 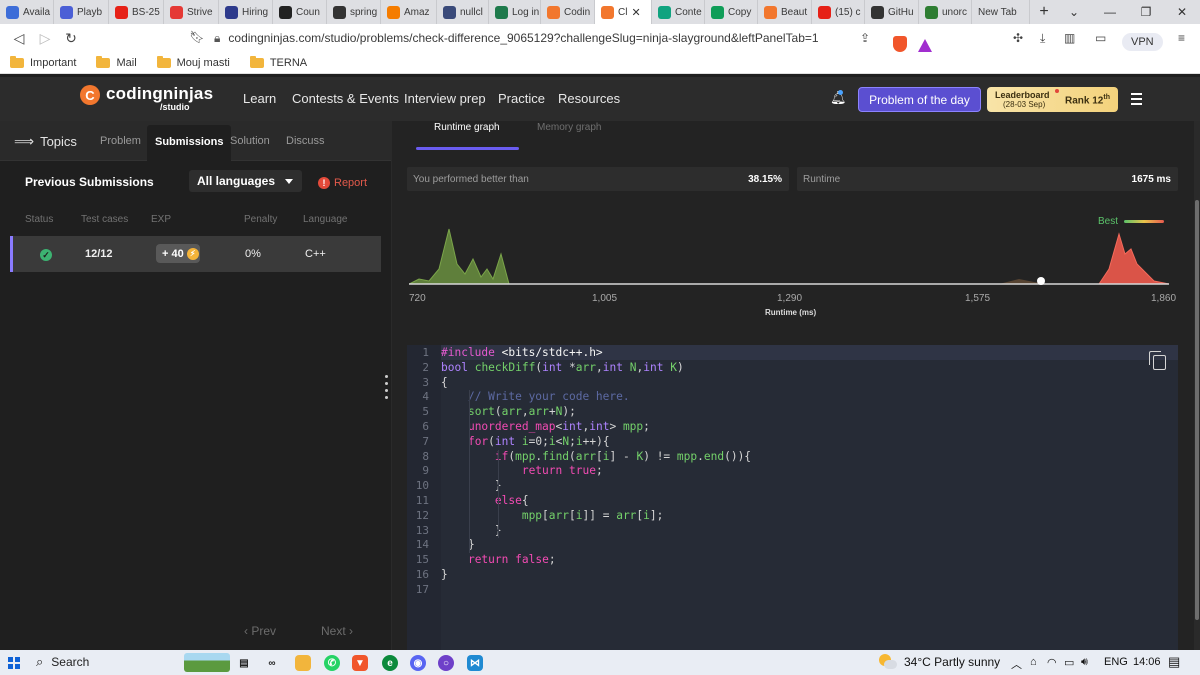 I want to click on prev-button: ‹ Prev, so click(x=260, y=631).